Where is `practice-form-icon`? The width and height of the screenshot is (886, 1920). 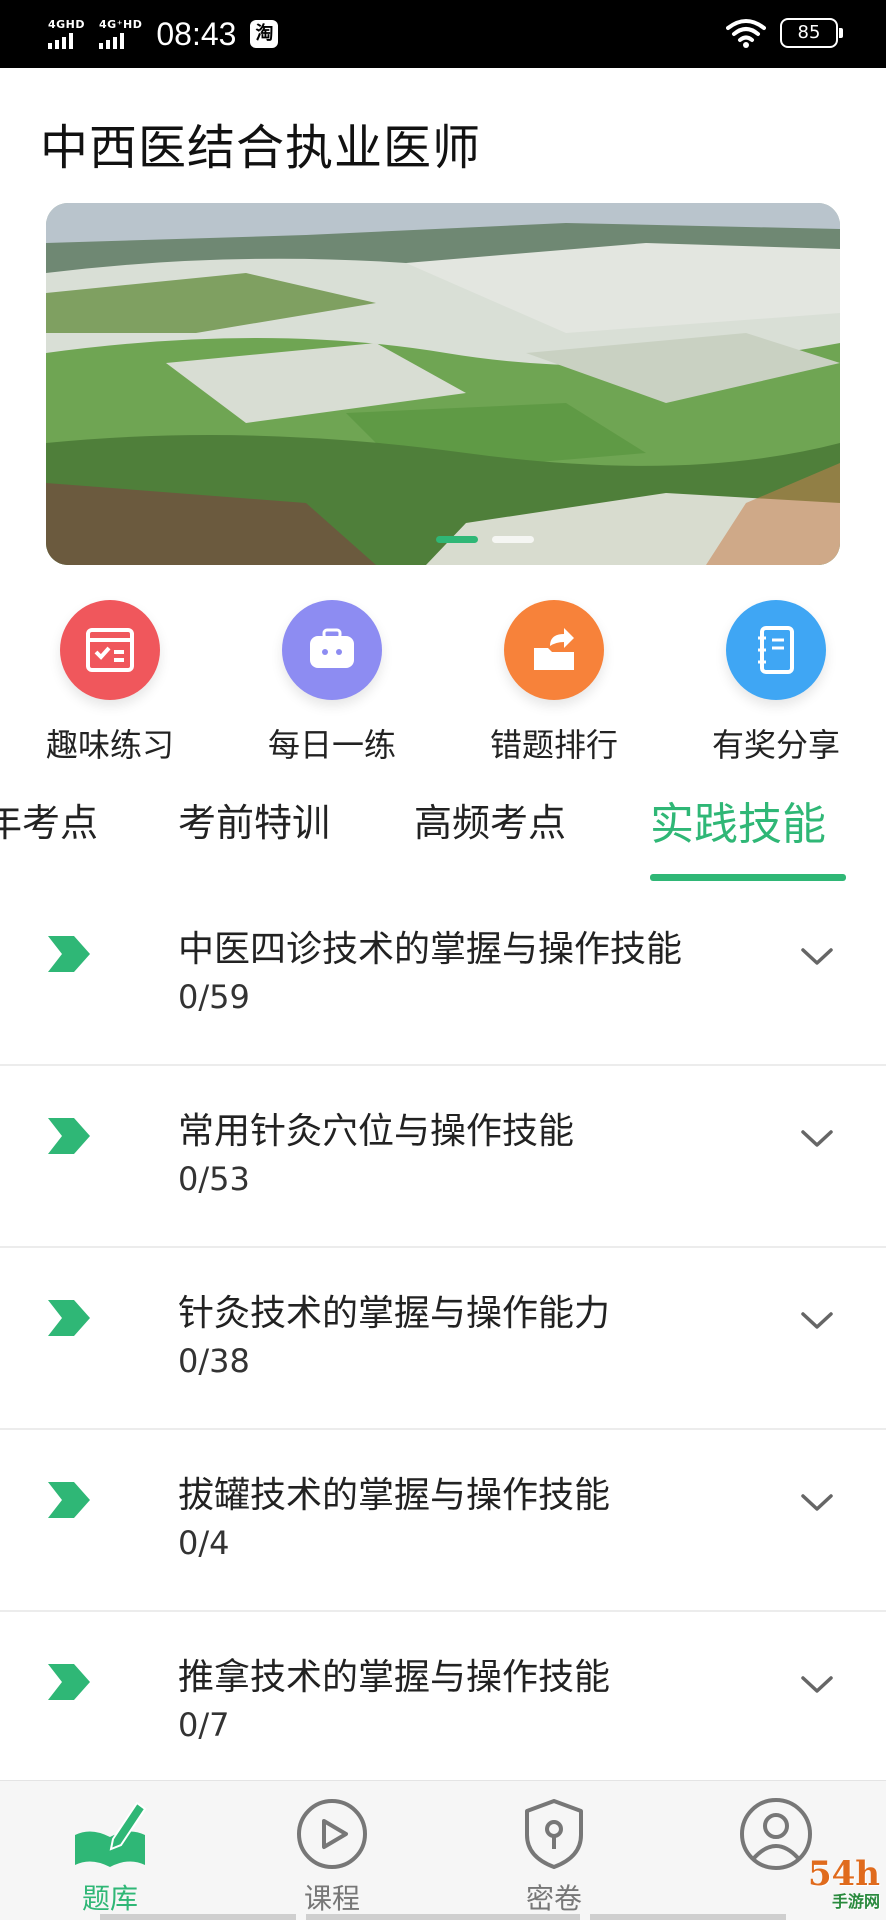
practice-form-icon is located at coordinates (110, 650).